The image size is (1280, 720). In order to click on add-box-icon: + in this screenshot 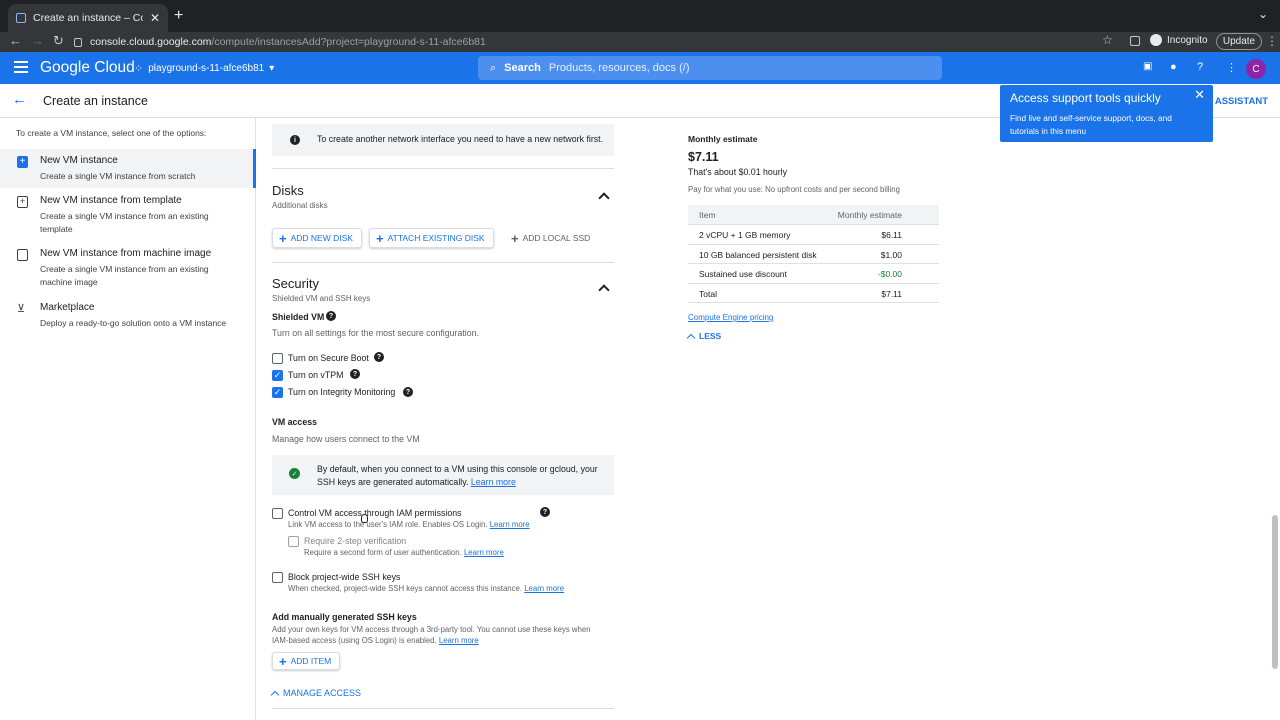, I will do `click(22, 162)`.